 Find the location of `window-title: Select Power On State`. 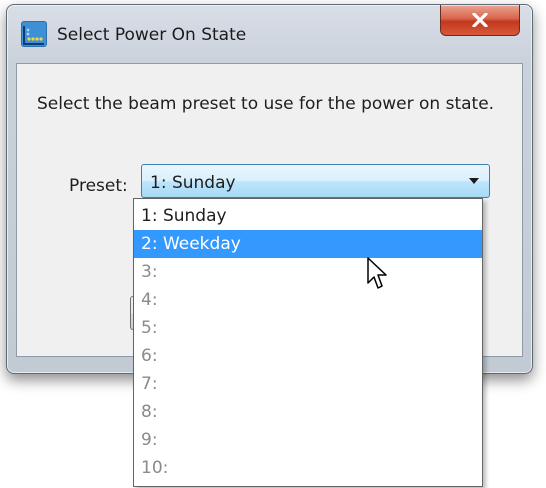

window-title: Select Power On State is located at coordinates (152, 35).